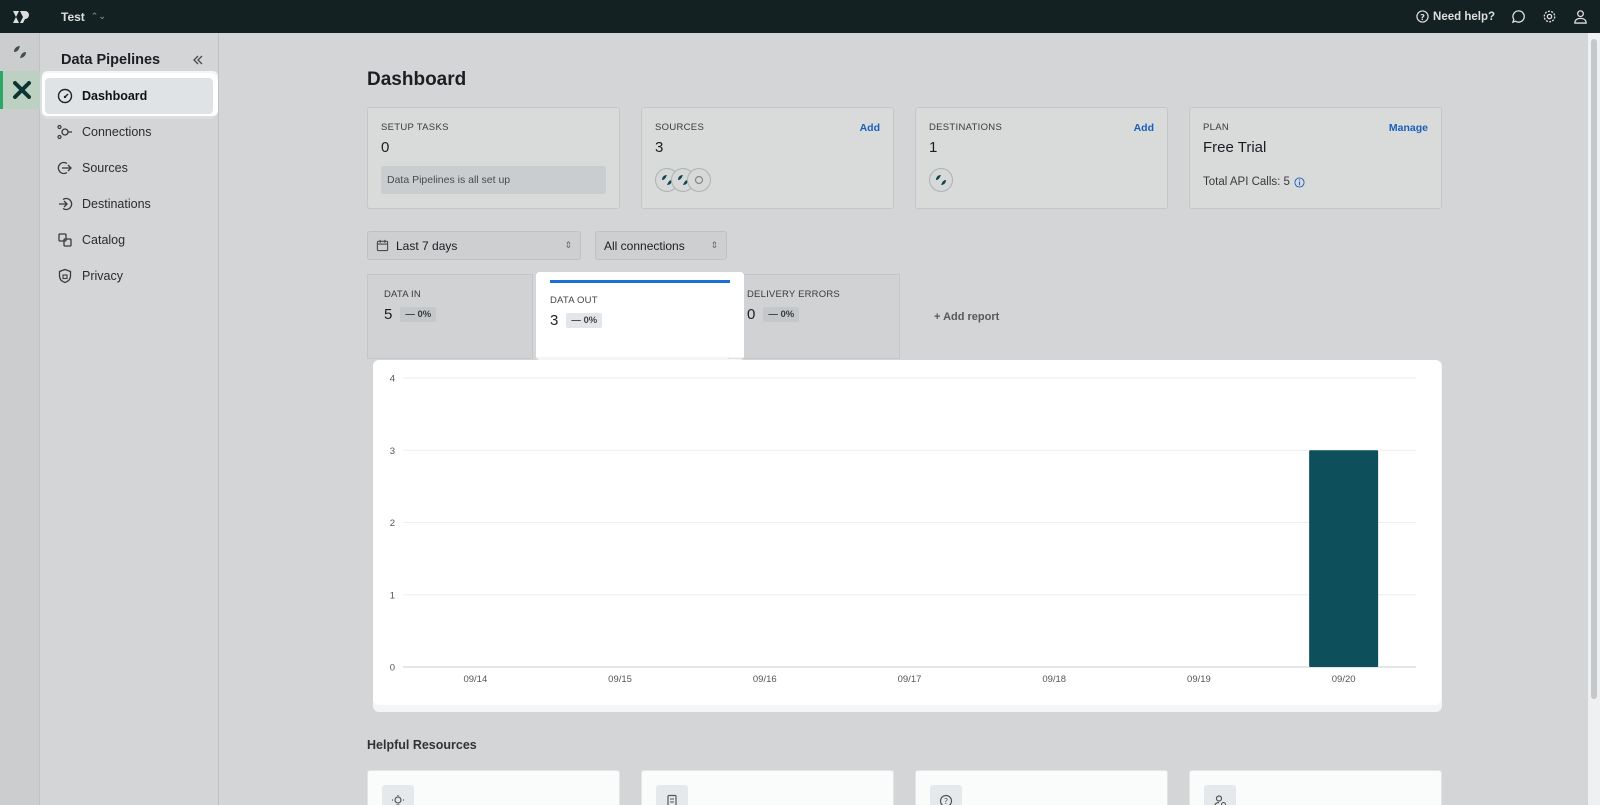 This screenshot has height=805, width=1600. What do you see at coordinates (104, 240) in the screenshot?
I see `sidebar-item-label: Catalog` at bounding box center [104, 240].